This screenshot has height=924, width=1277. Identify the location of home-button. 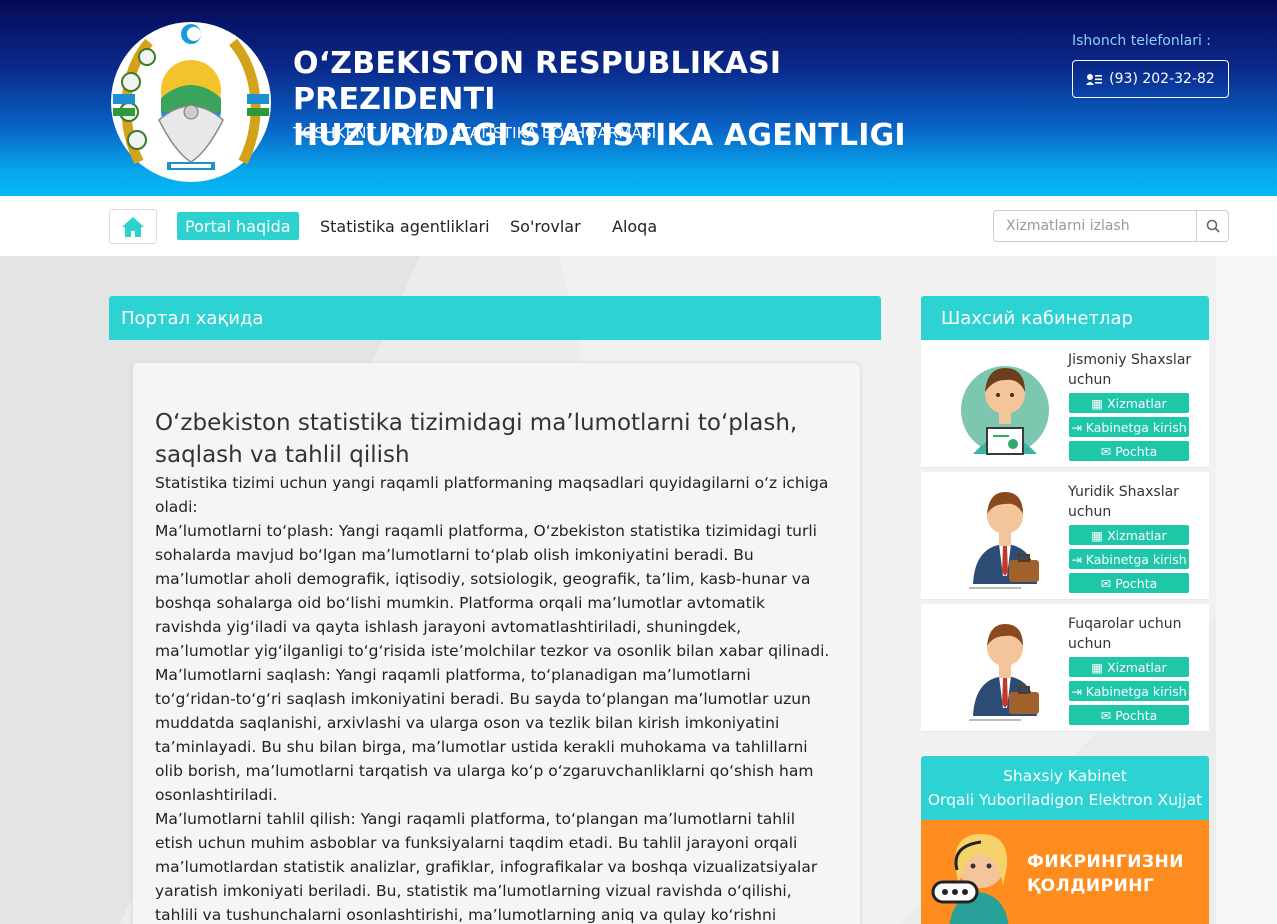
(133, 226).